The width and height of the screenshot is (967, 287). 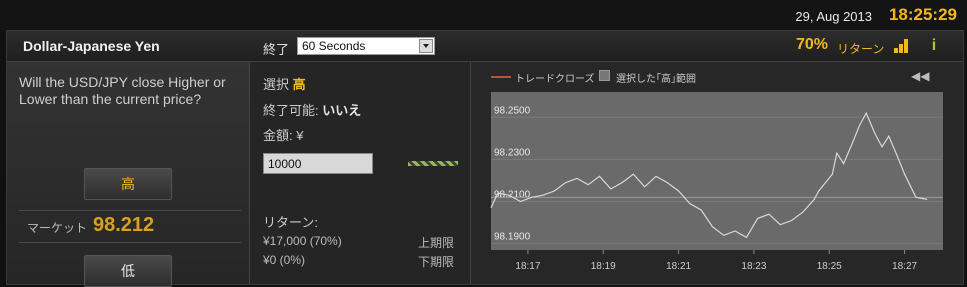 I want to click on expiry-ok-row: 終了可能: いいえ, so click(x=312, y=109).